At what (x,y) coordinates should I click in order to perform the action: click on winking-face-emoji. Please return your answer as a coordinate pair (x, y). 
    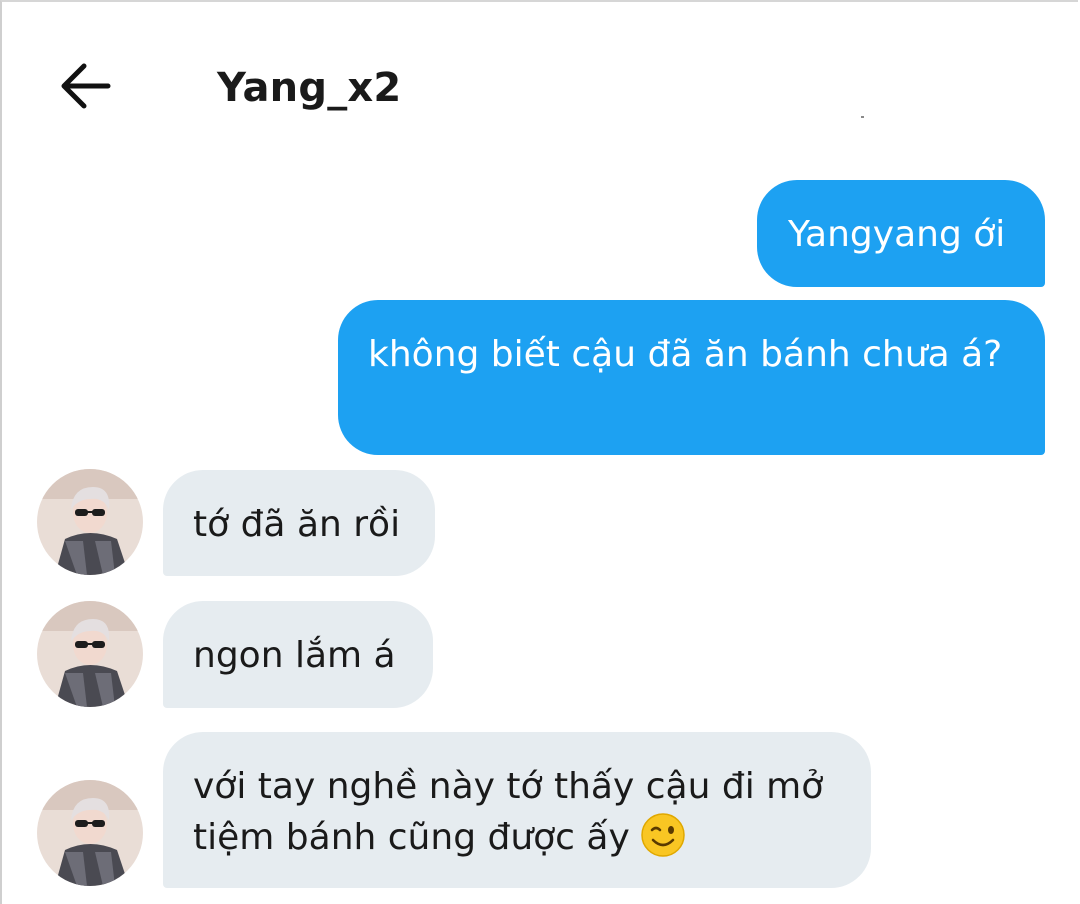
    Looking at the image, I should click on (663, 835).